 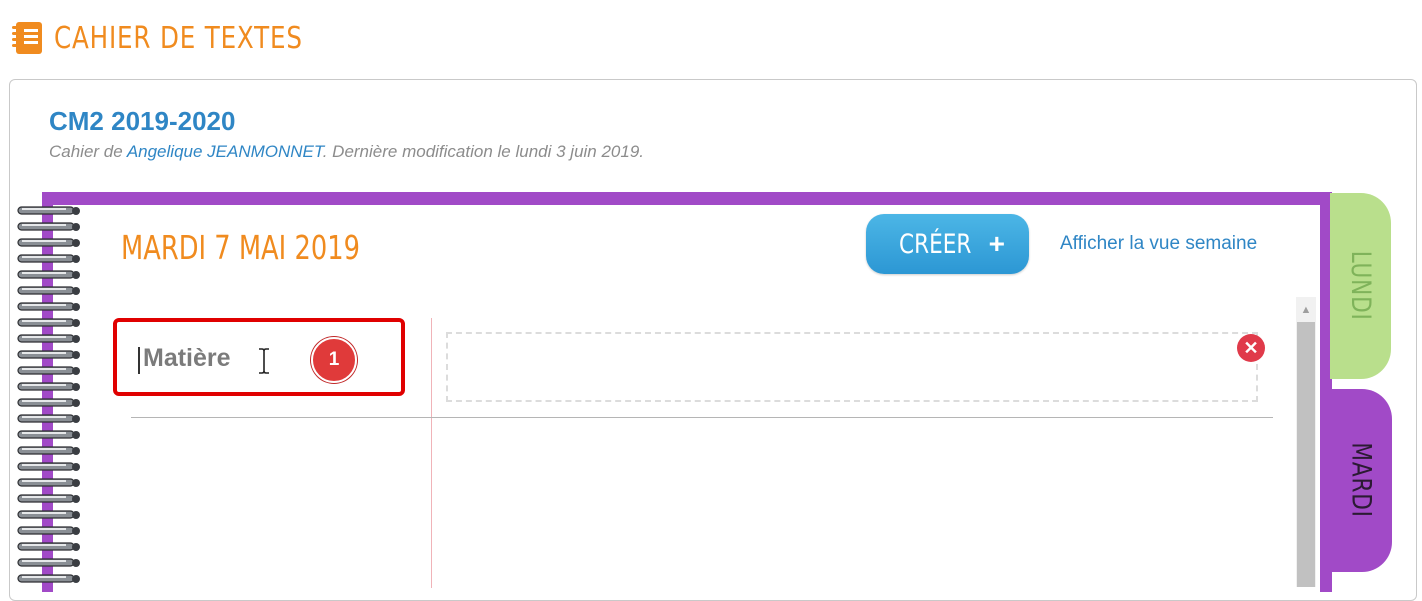 What do you see at coordinates (702, 417) in the screenshot?
I see `row-divider` at bounding box center [702, 417].